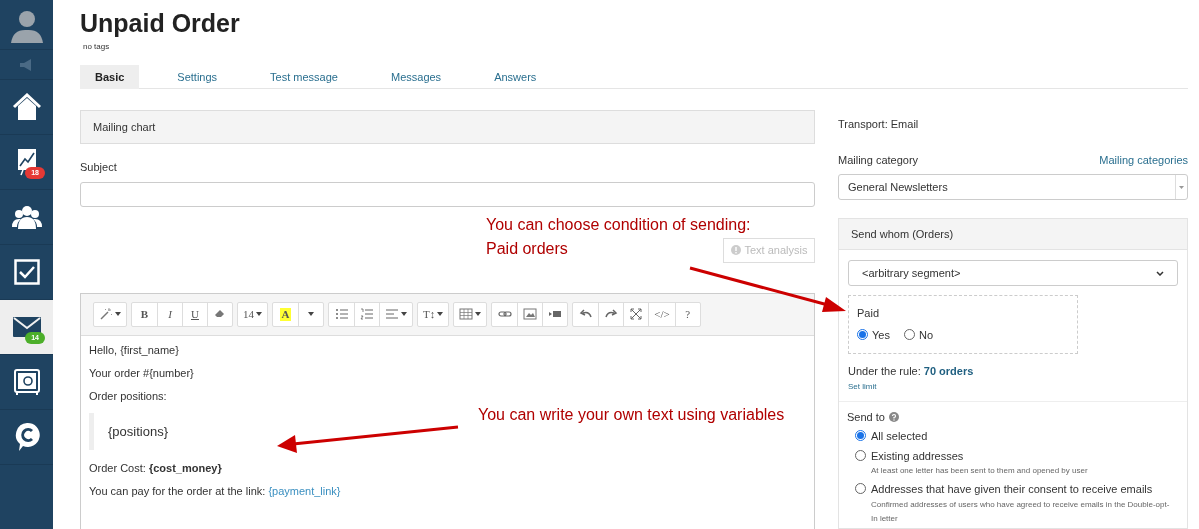  What do you see at coordinates (304, 77) in the screenshot?
I see `tab: Test message` at bounding box center [304, 77].